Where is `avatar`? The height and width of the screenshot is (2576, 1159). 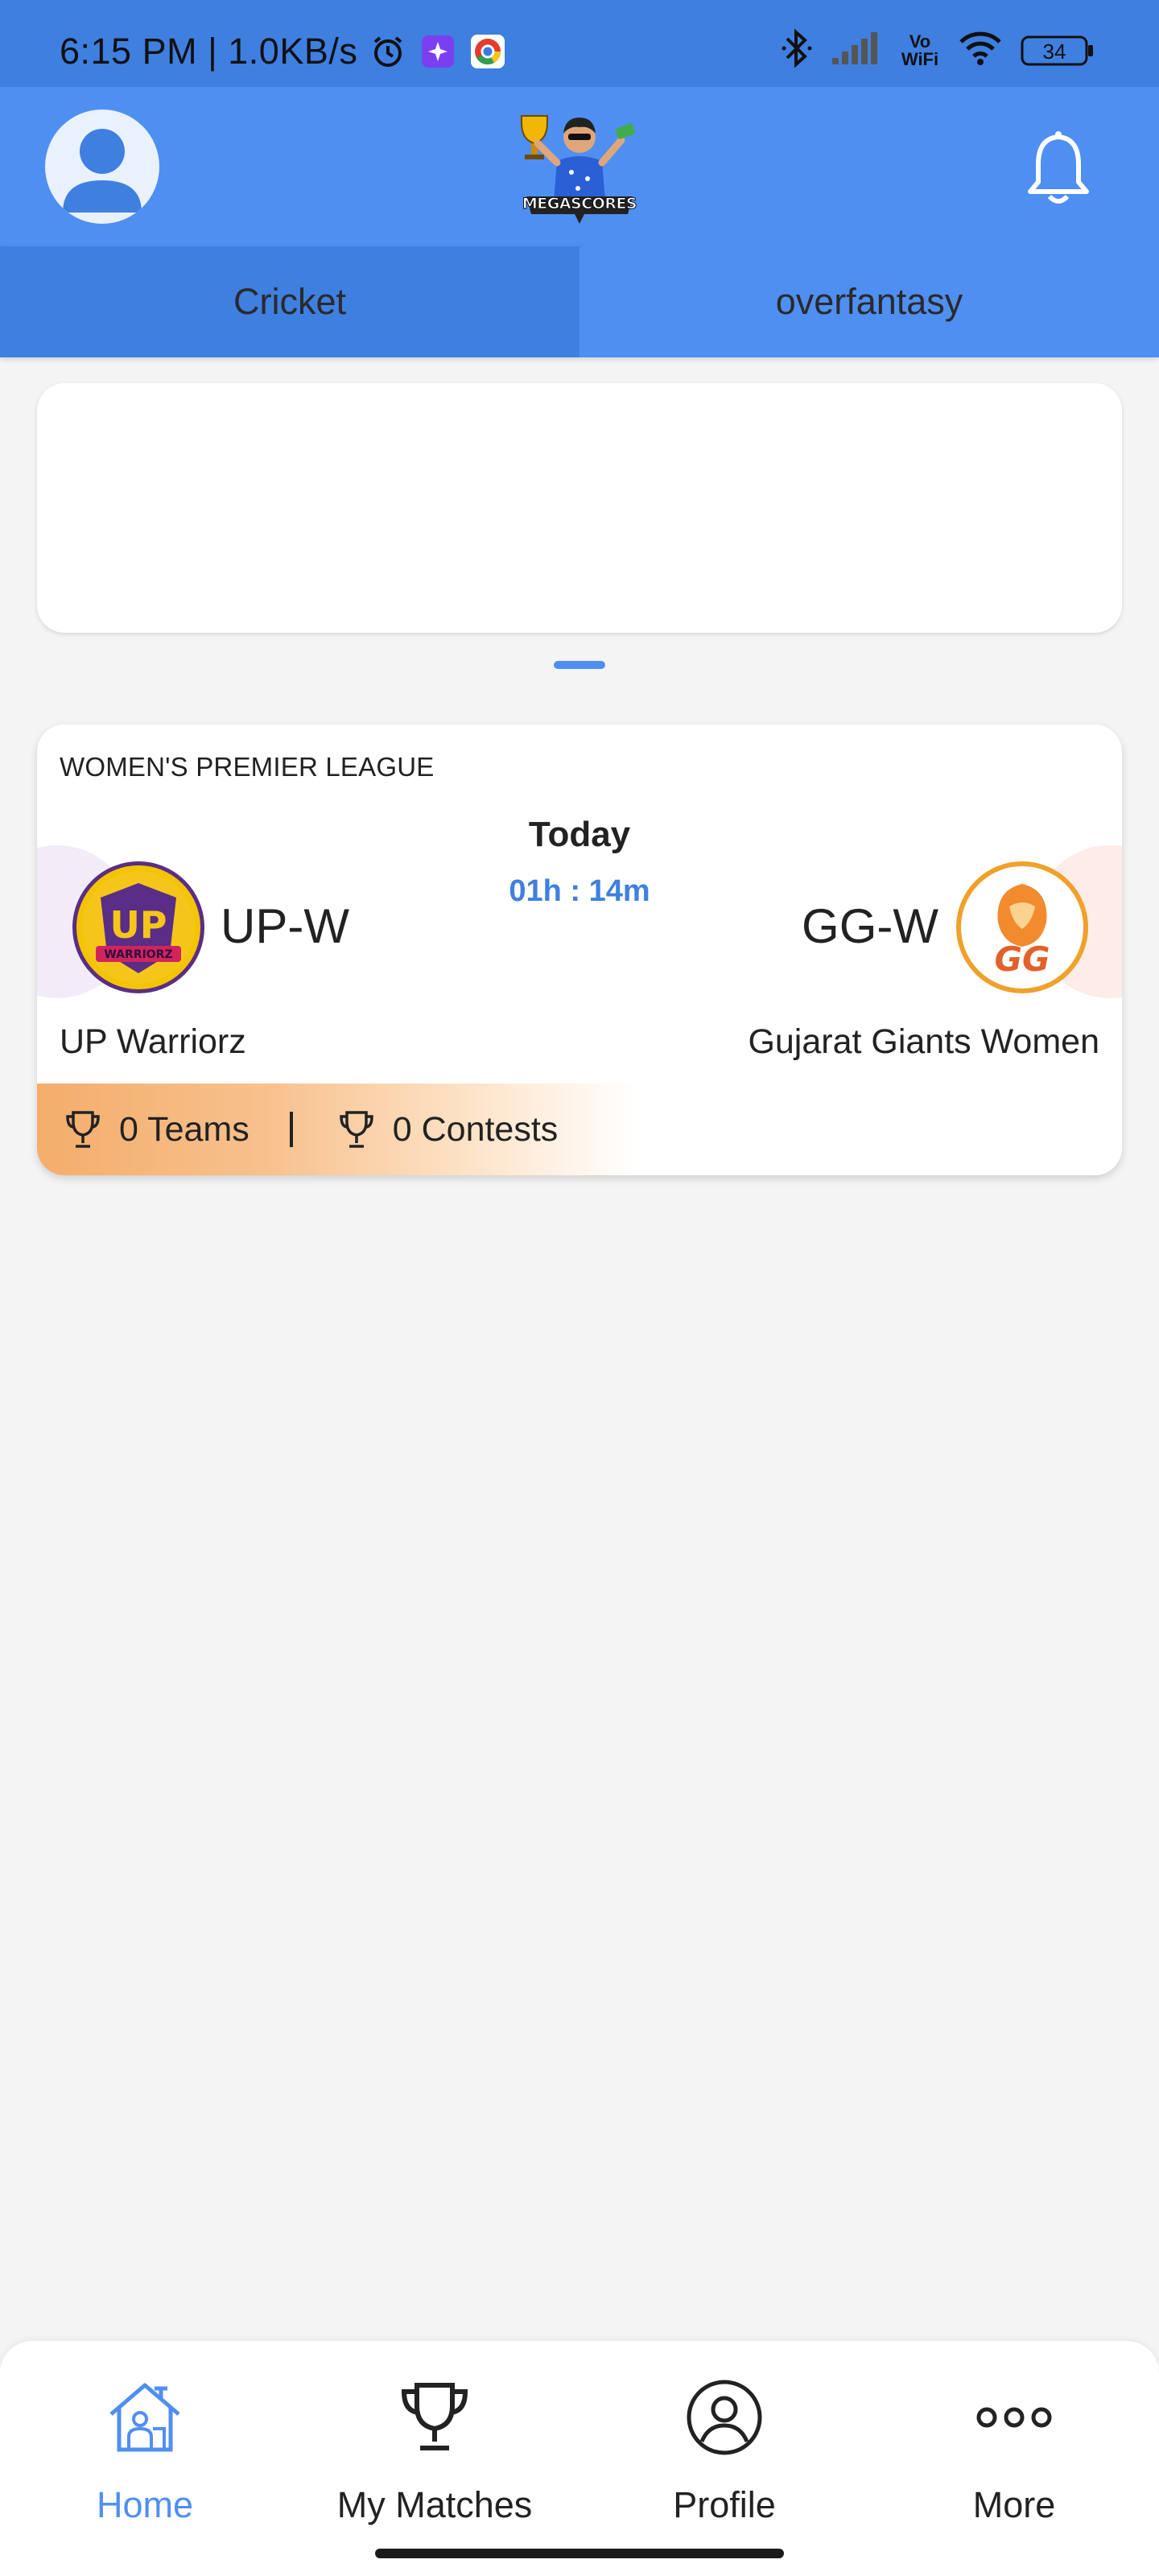
avatar is located at coordinates (102, 166).